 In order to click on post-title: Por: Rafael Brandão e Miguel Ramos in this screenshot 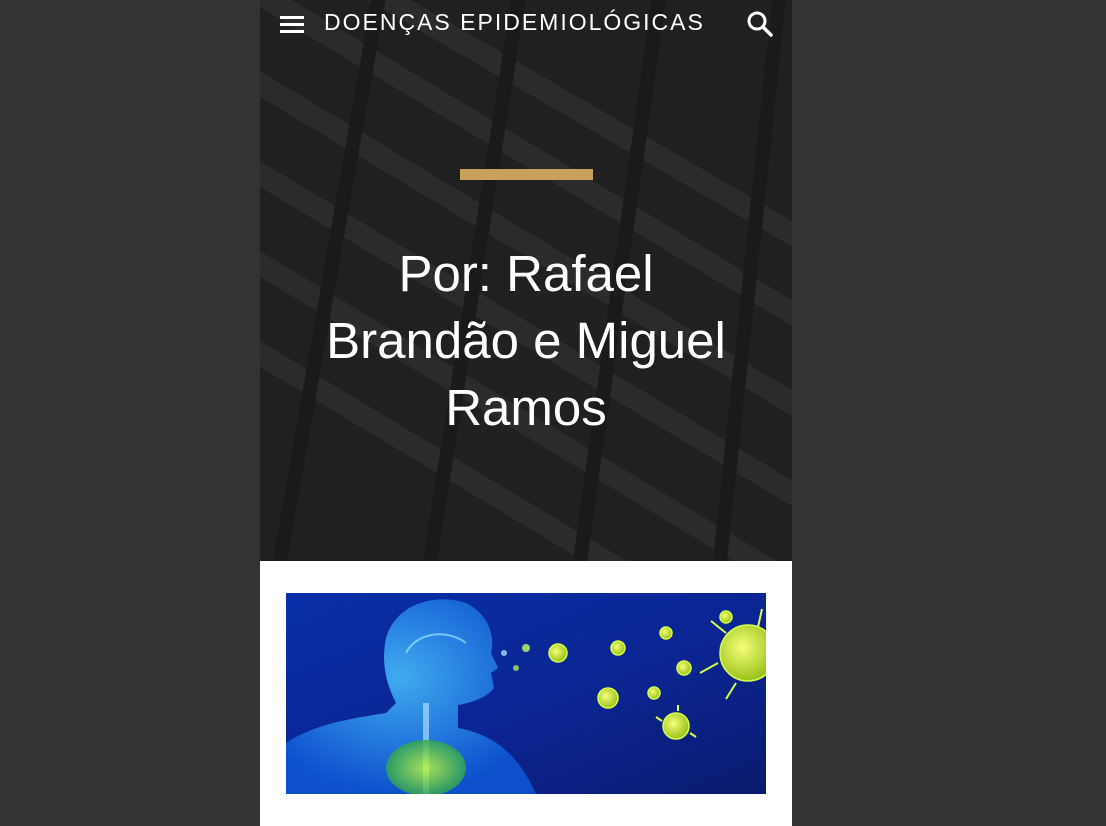, I will do `click(526, 340)`.